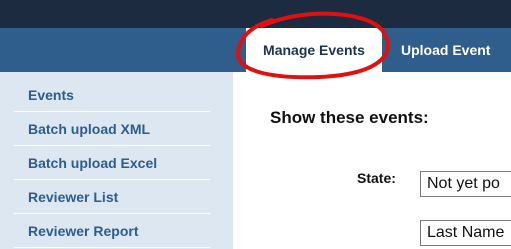 The width and height of the screenshot is (511, 249). What do you see at coordinates (465, 233) in the screenshot?
I see `sort-select: Last Name` at bounding box center [465, 233].